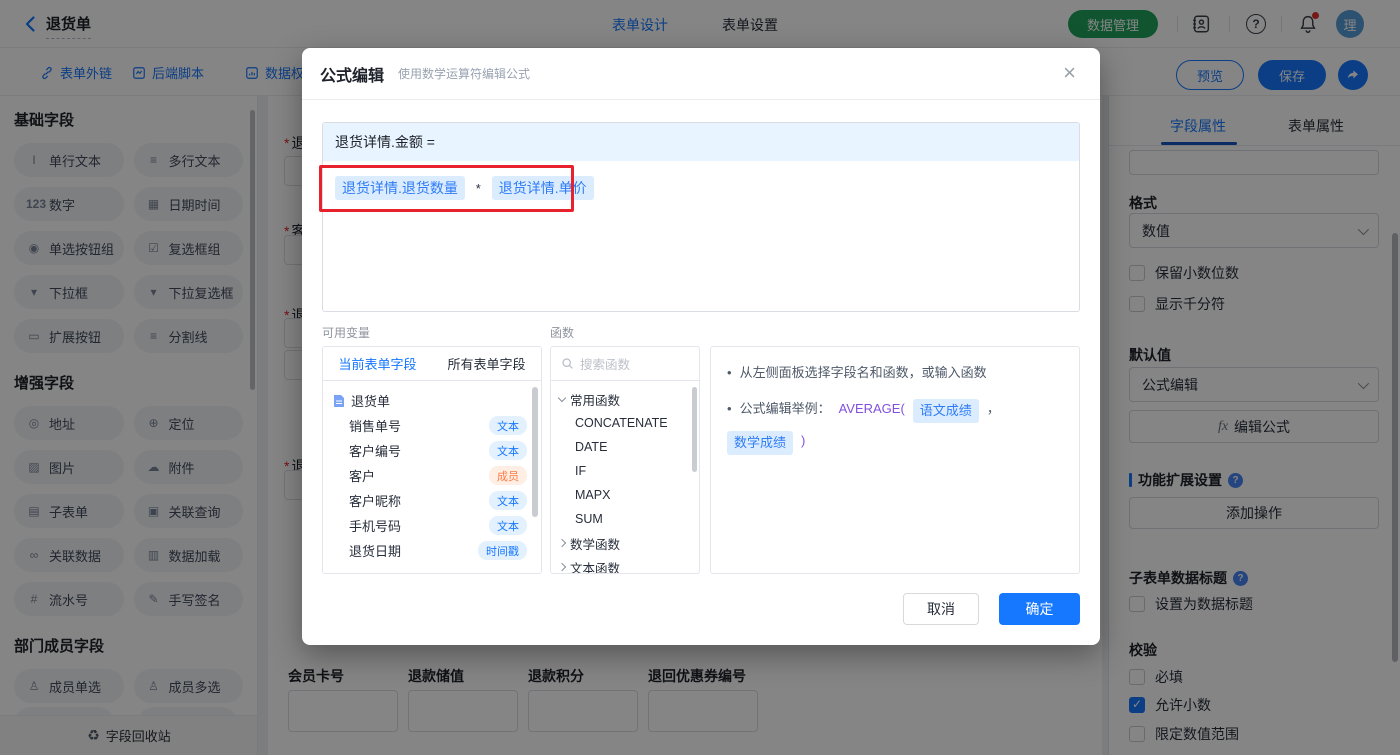 Image resolution: width=1400 pixels, height=755 pixels. I want to click on function-group-common: 常用函数, so click(625, 399).